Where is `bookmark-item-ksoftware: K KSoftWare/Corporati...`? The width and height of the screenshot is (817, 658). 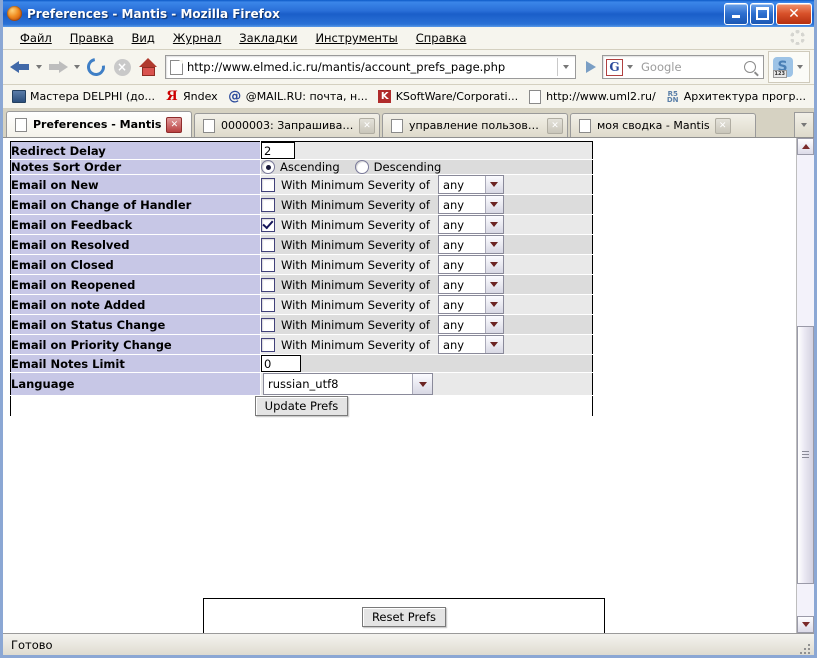 bookmark-item-ksoftware: K KSoftWare/Corporati... is located at coordinates (448, 97).